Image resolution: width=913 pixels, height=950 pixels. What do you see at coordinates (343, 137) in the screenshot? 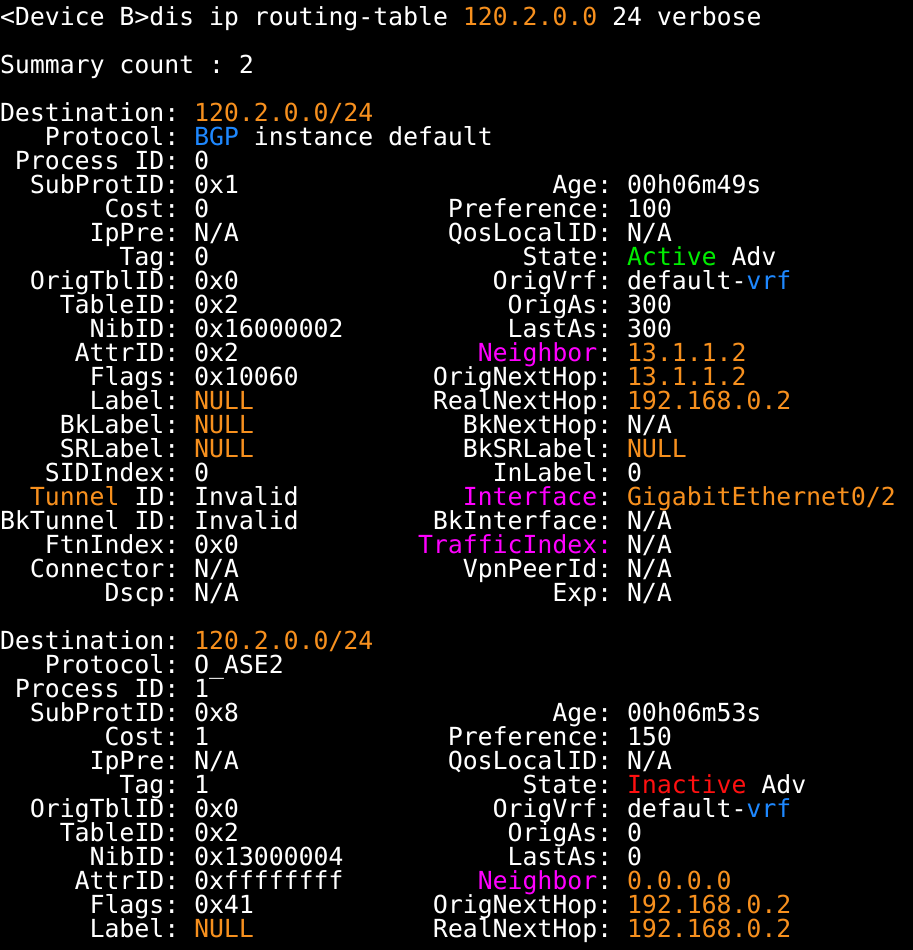
I see `field-value: BGP instance default` at bounding box center [343, 137].